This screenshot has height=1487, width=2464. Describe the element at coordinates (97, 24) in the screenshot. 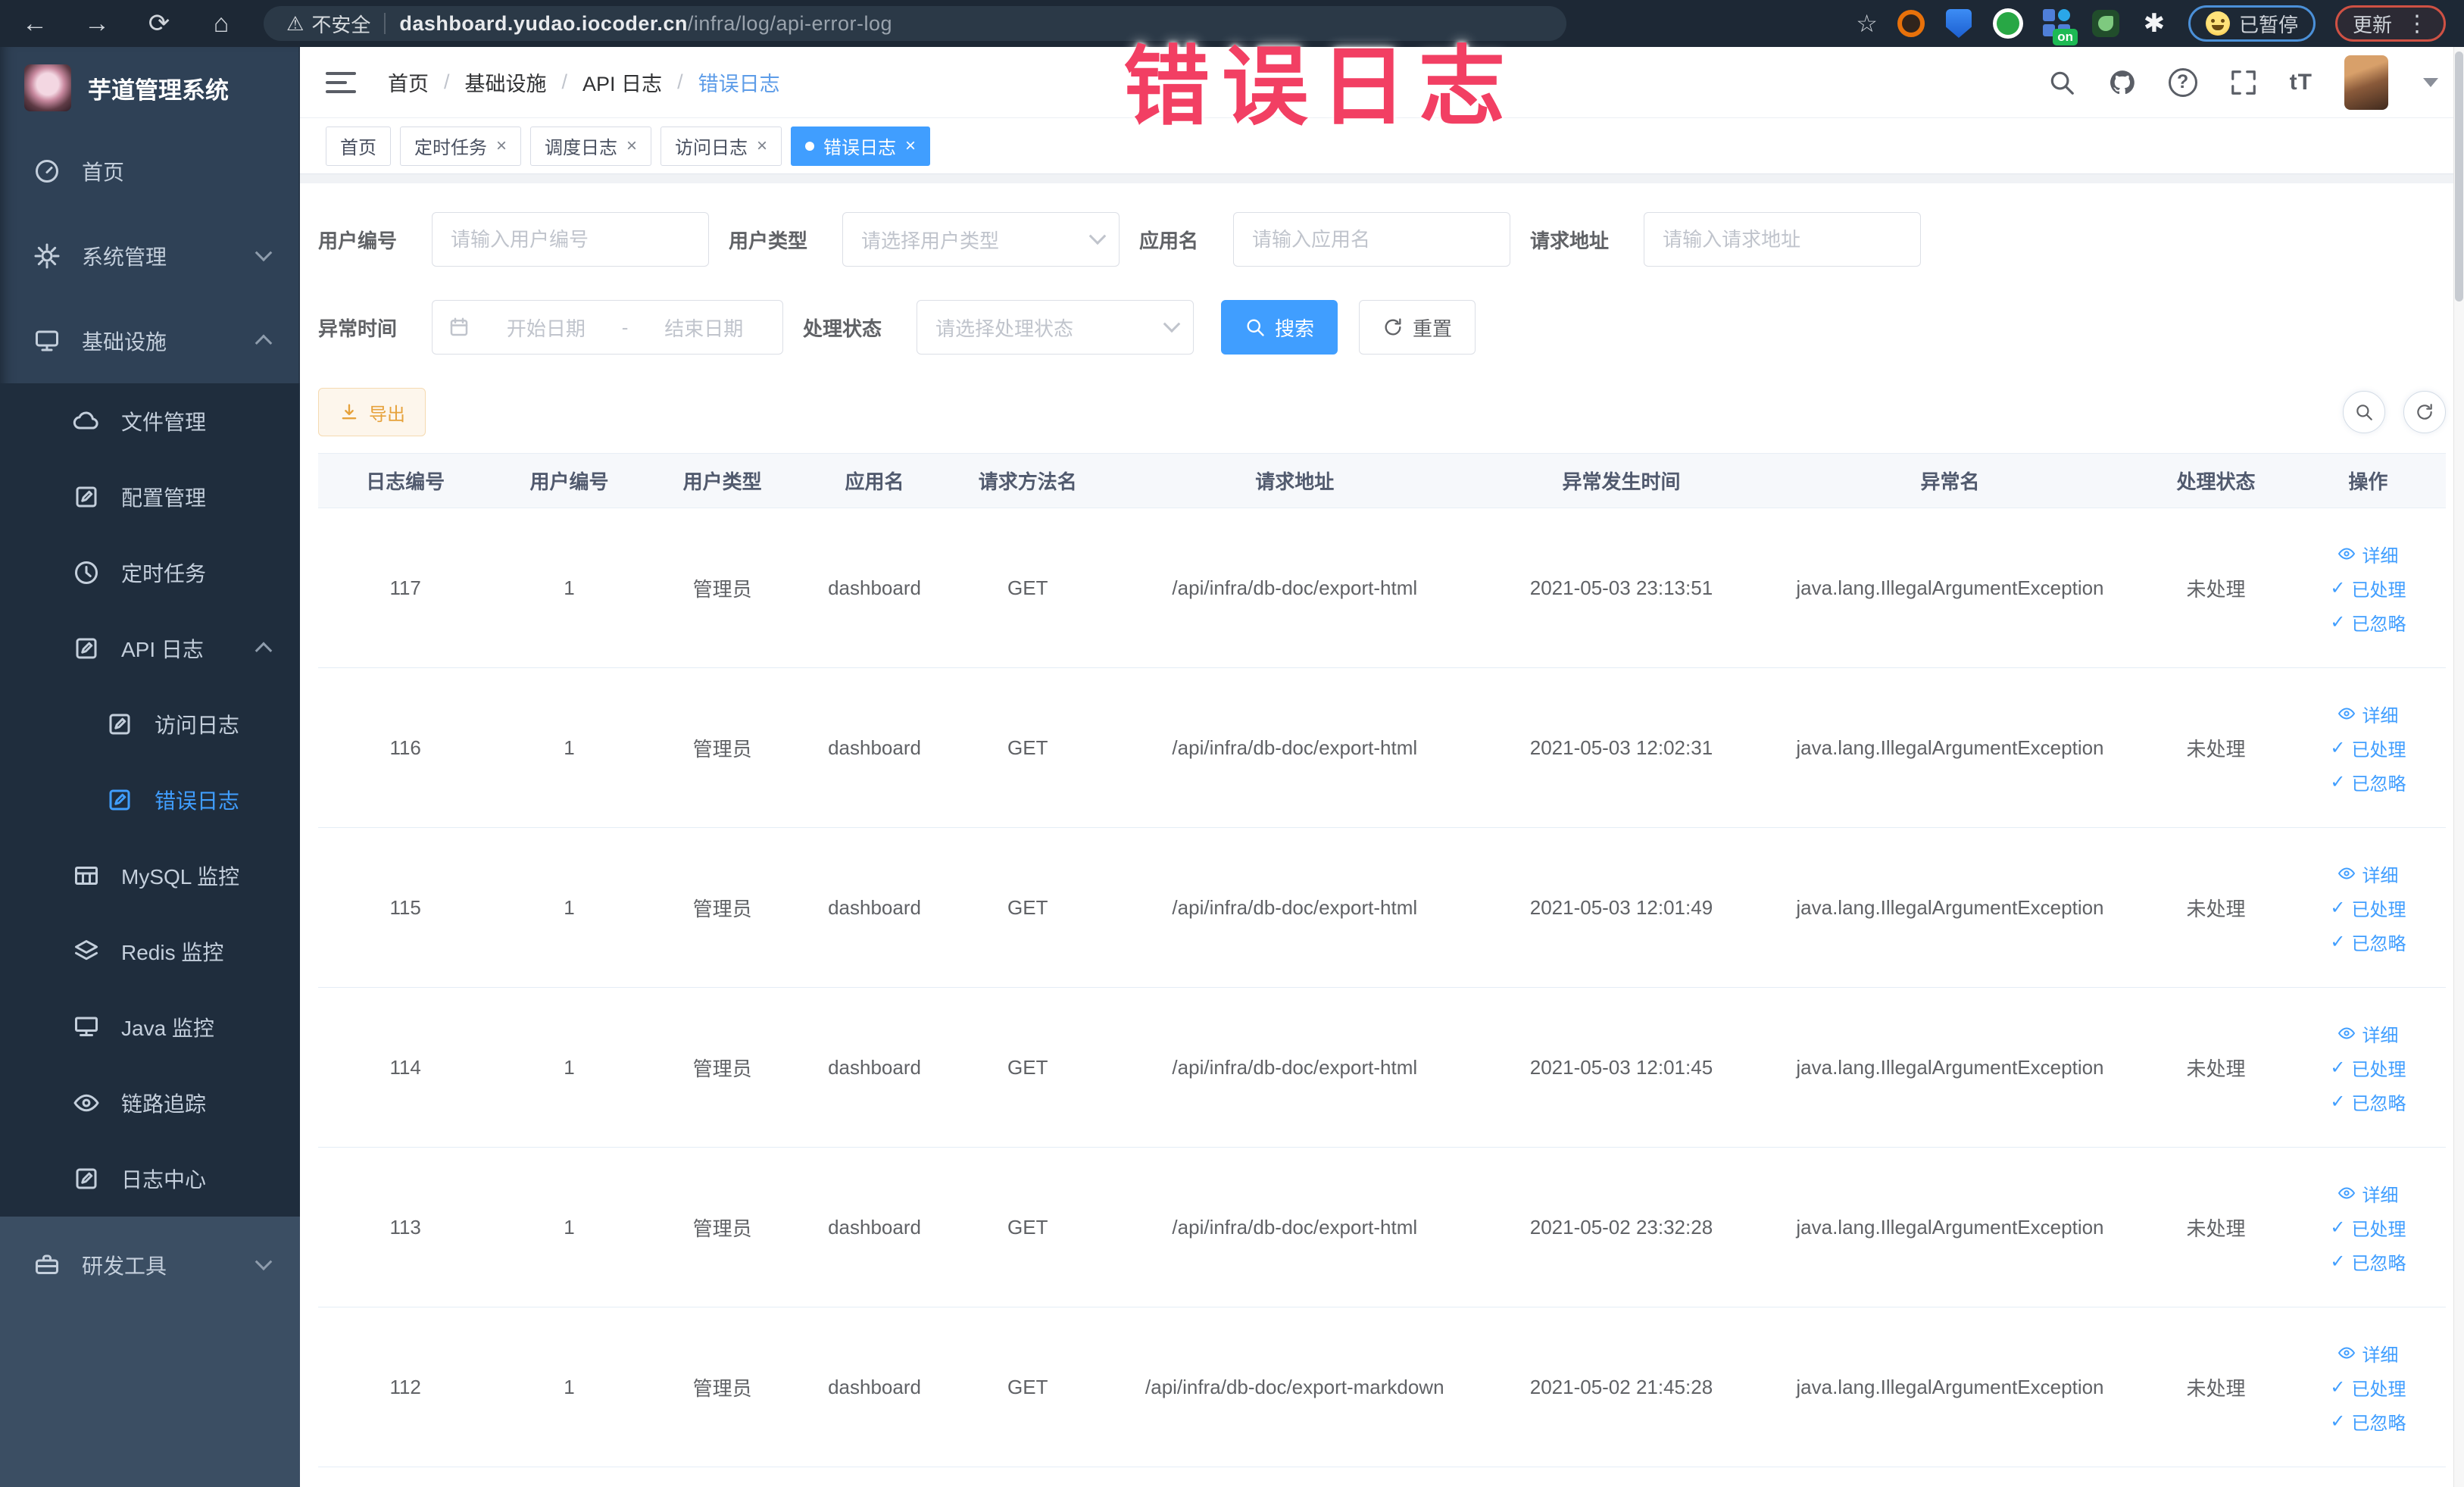

I see `browser-forward-icon: →` at that location.